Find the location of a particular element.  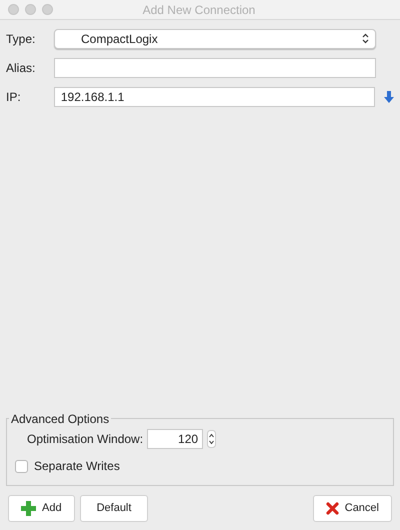

stepper-icon is located at coordinates (211, 439).